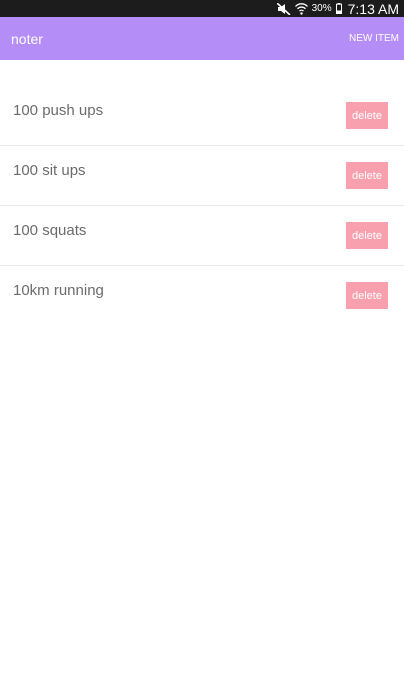 The image size is (404, 690). Describe the element at coordinates (202, 116) in the screenshot. I see `list-item: 100 push ups delete` at that location.